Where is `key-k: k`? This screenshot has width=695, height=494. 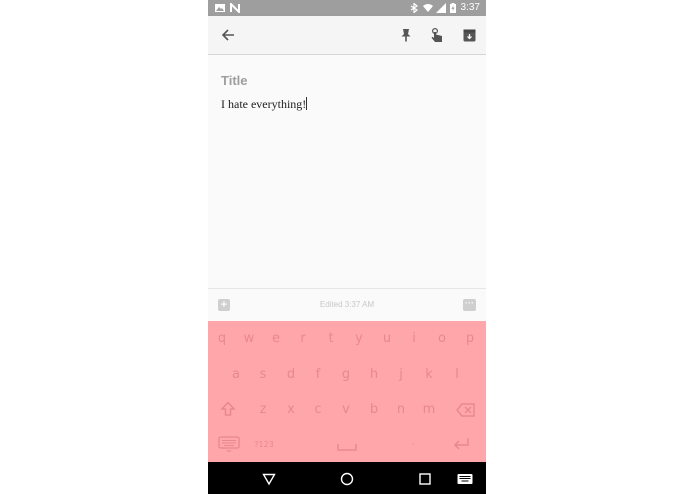 key-k: k is located at coordinates (429, 374).